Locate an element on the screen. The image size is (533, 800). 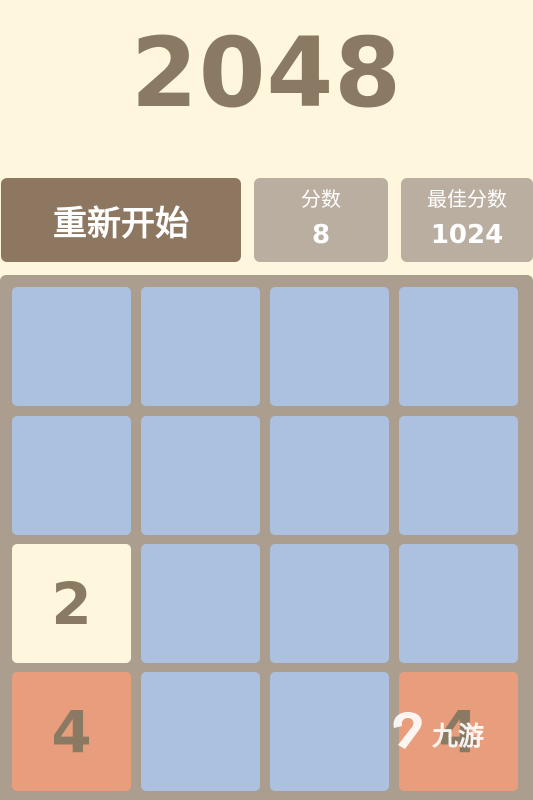
tile-r3-c4 is located at coordinates (458, 603).